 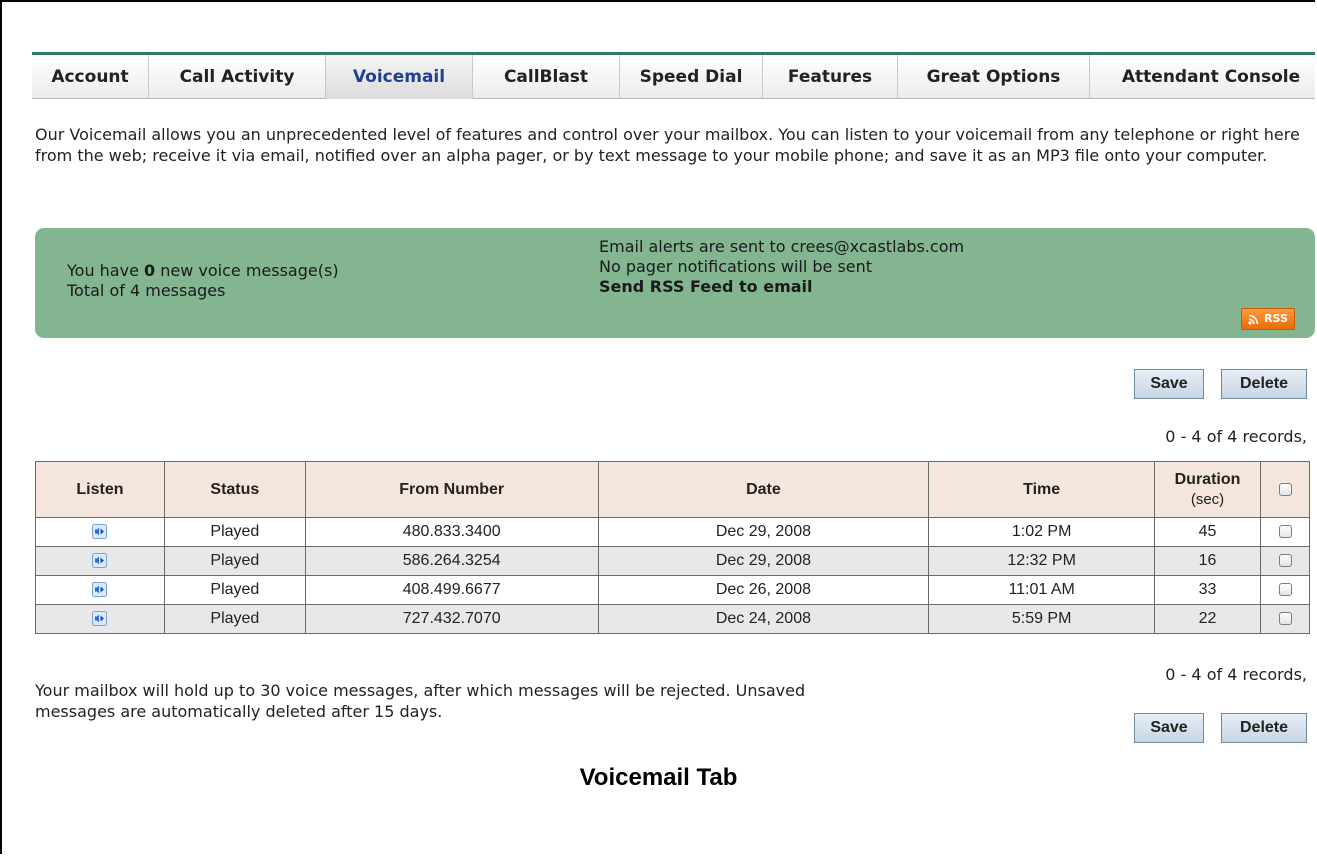 What do you see at coordinates (736, 266) in the screenshot?
I see `pager-text: No pager notifications will be sent` at bounding box center [736, 266].